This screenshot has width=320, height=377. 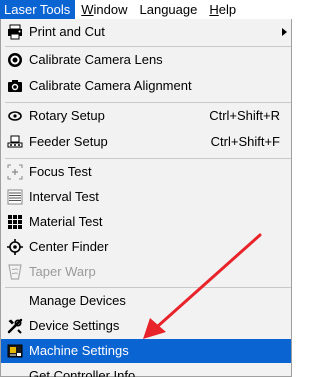 I want to click on menu-item-taper-warp: Taper Warp, so click(x=146, y=272).